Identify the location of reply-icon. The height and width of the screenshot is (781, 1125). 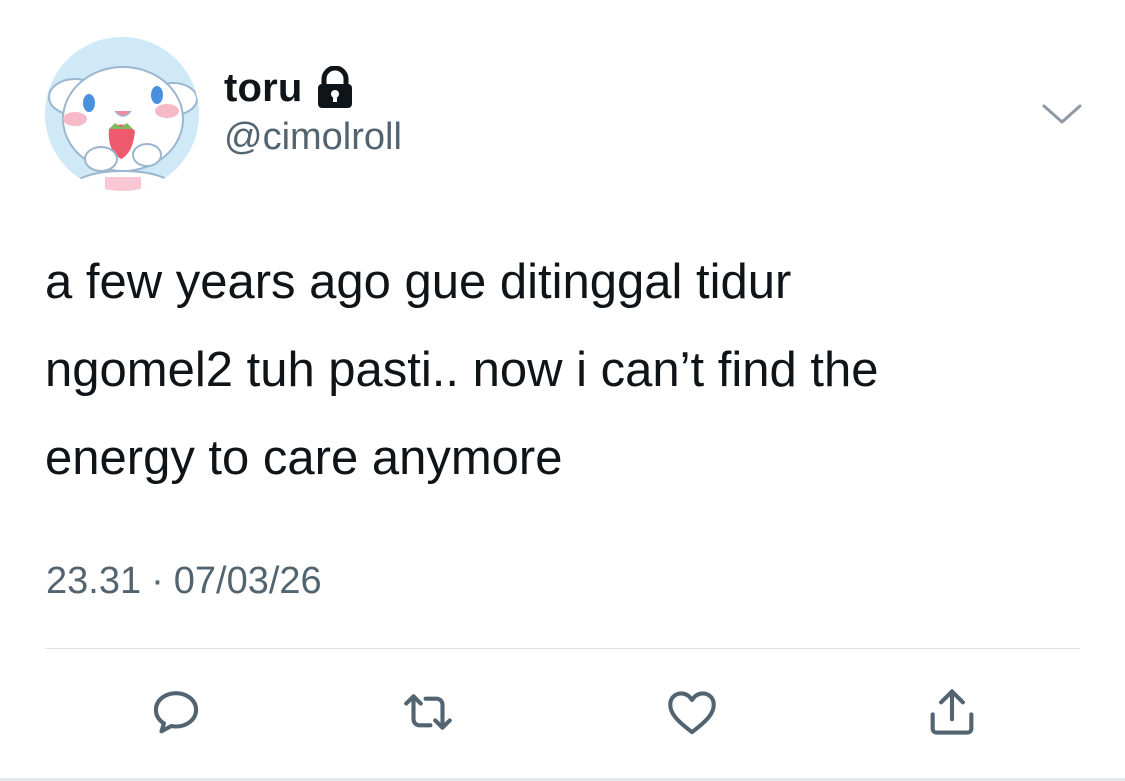
(176, 712).